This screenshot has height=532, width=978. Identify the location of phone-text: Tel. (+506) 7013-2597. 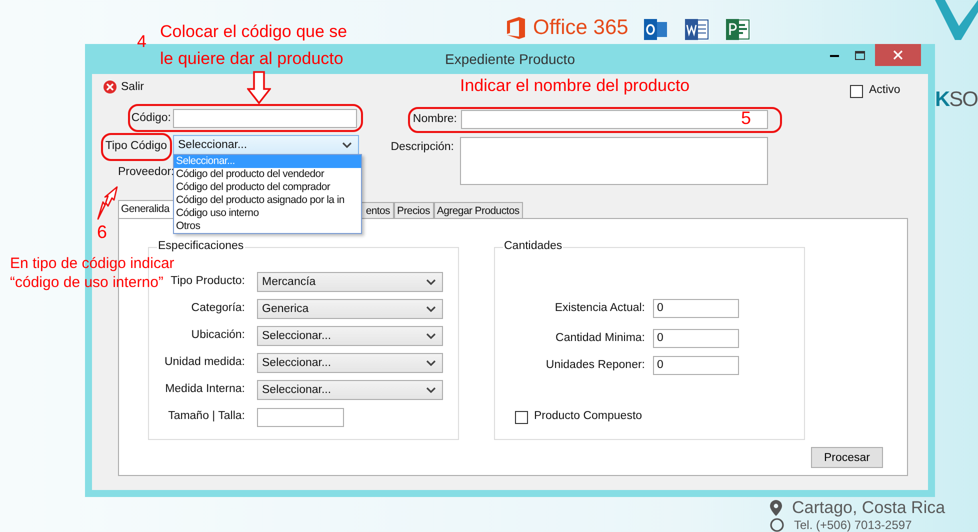
(853, 525).